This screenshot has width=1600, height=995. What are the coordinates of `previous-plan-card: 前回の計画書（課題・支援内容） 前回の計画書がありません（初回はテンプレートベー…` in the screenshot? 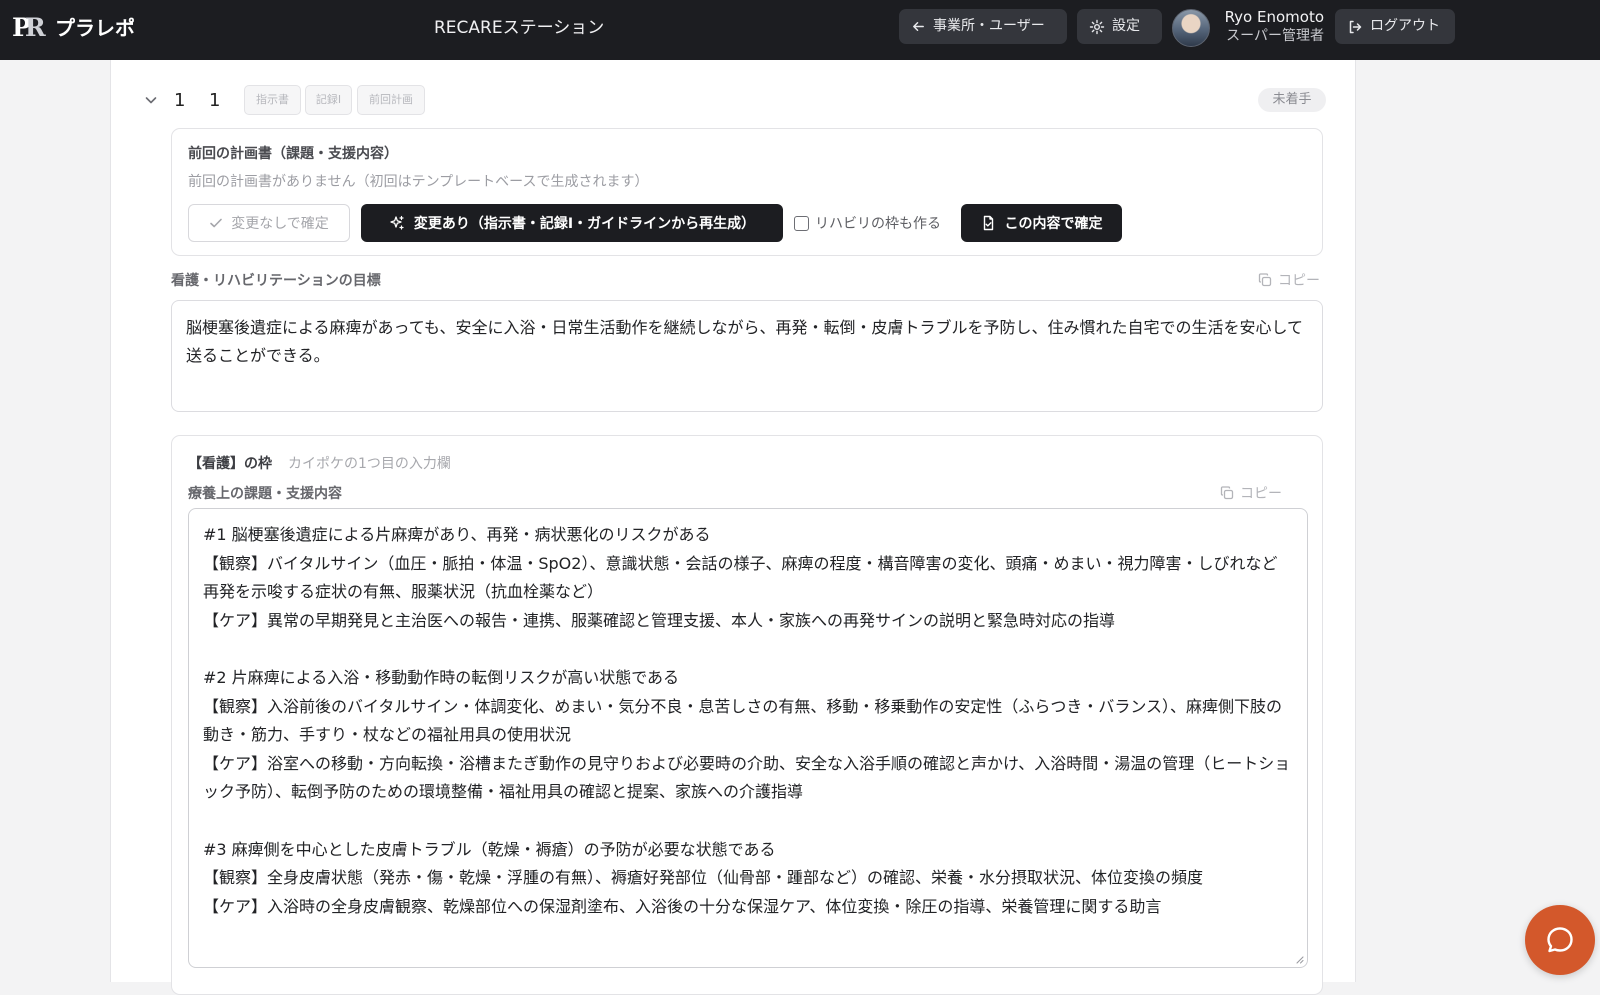 It's located at (747, 192).